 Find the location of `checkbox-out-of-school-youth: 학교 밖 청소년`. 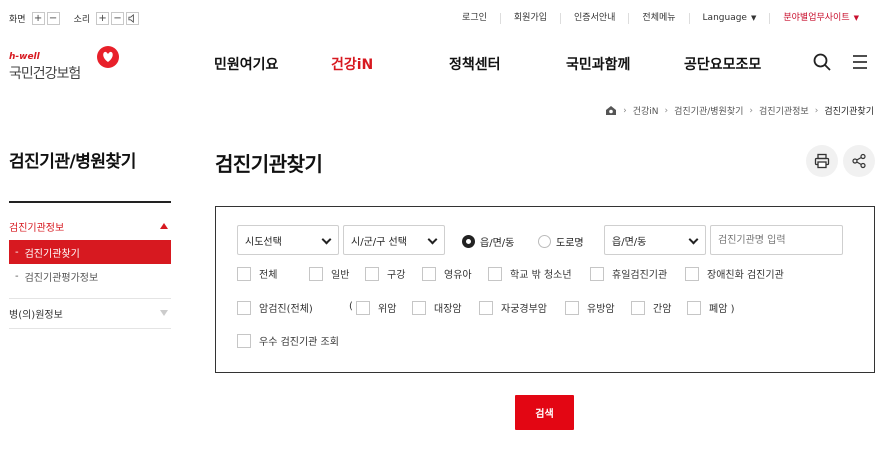

checkbox-out-of-school-youth: 학교 밖 청소년 is located at coordinates (530, 273).